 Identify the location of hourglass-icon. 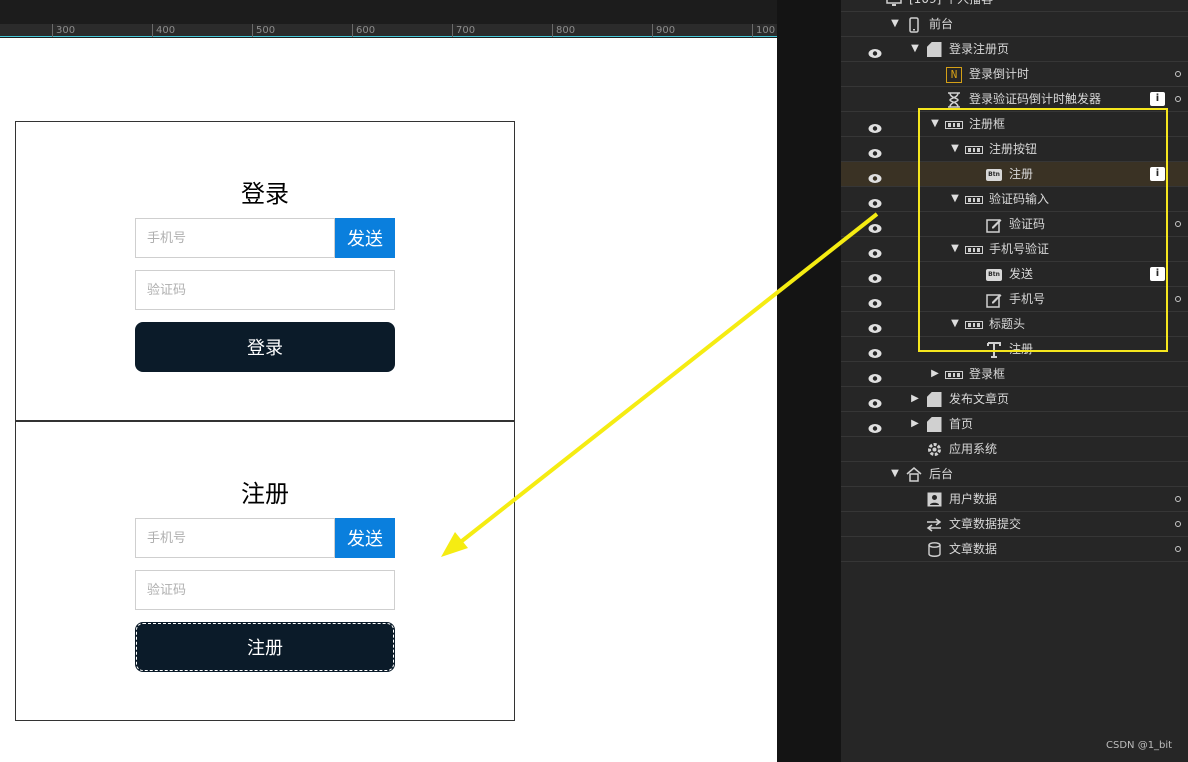
(954, 99).